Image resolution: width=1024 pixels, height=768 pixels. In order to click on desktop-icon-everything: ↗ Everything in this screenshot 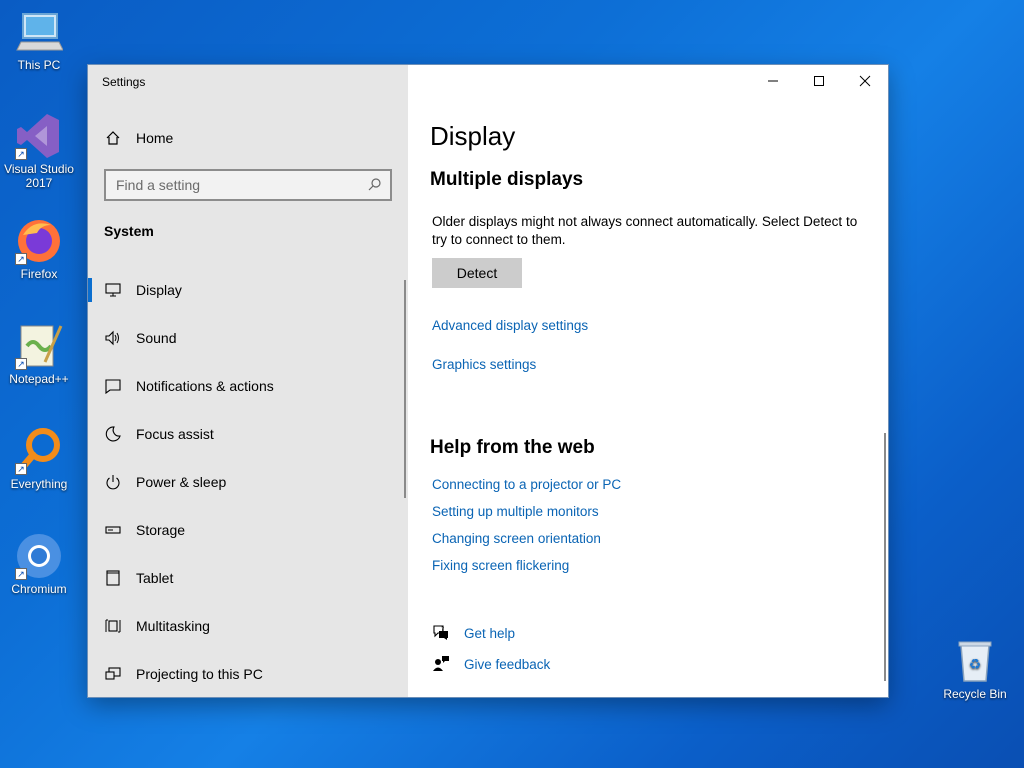, I will do `click(39, 459)`.